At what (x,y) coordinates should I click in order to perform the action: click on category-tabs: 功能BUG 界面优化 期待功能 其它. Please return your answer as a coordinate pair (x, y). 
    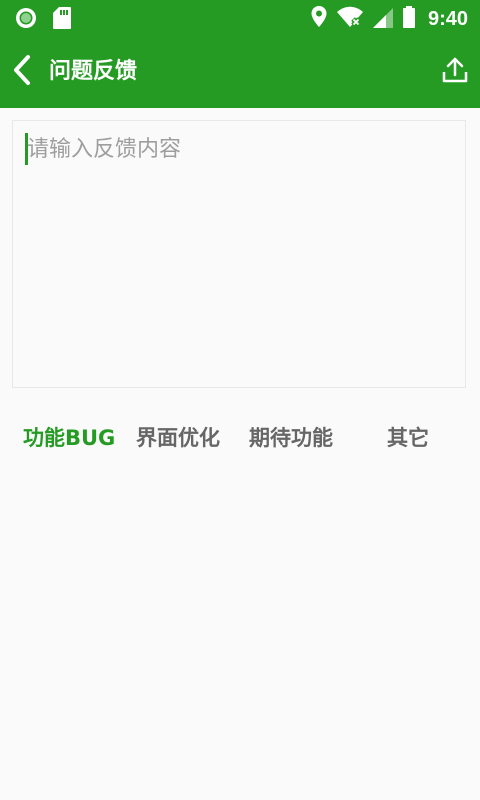
    Looking at the image, I should click on (240, 438).